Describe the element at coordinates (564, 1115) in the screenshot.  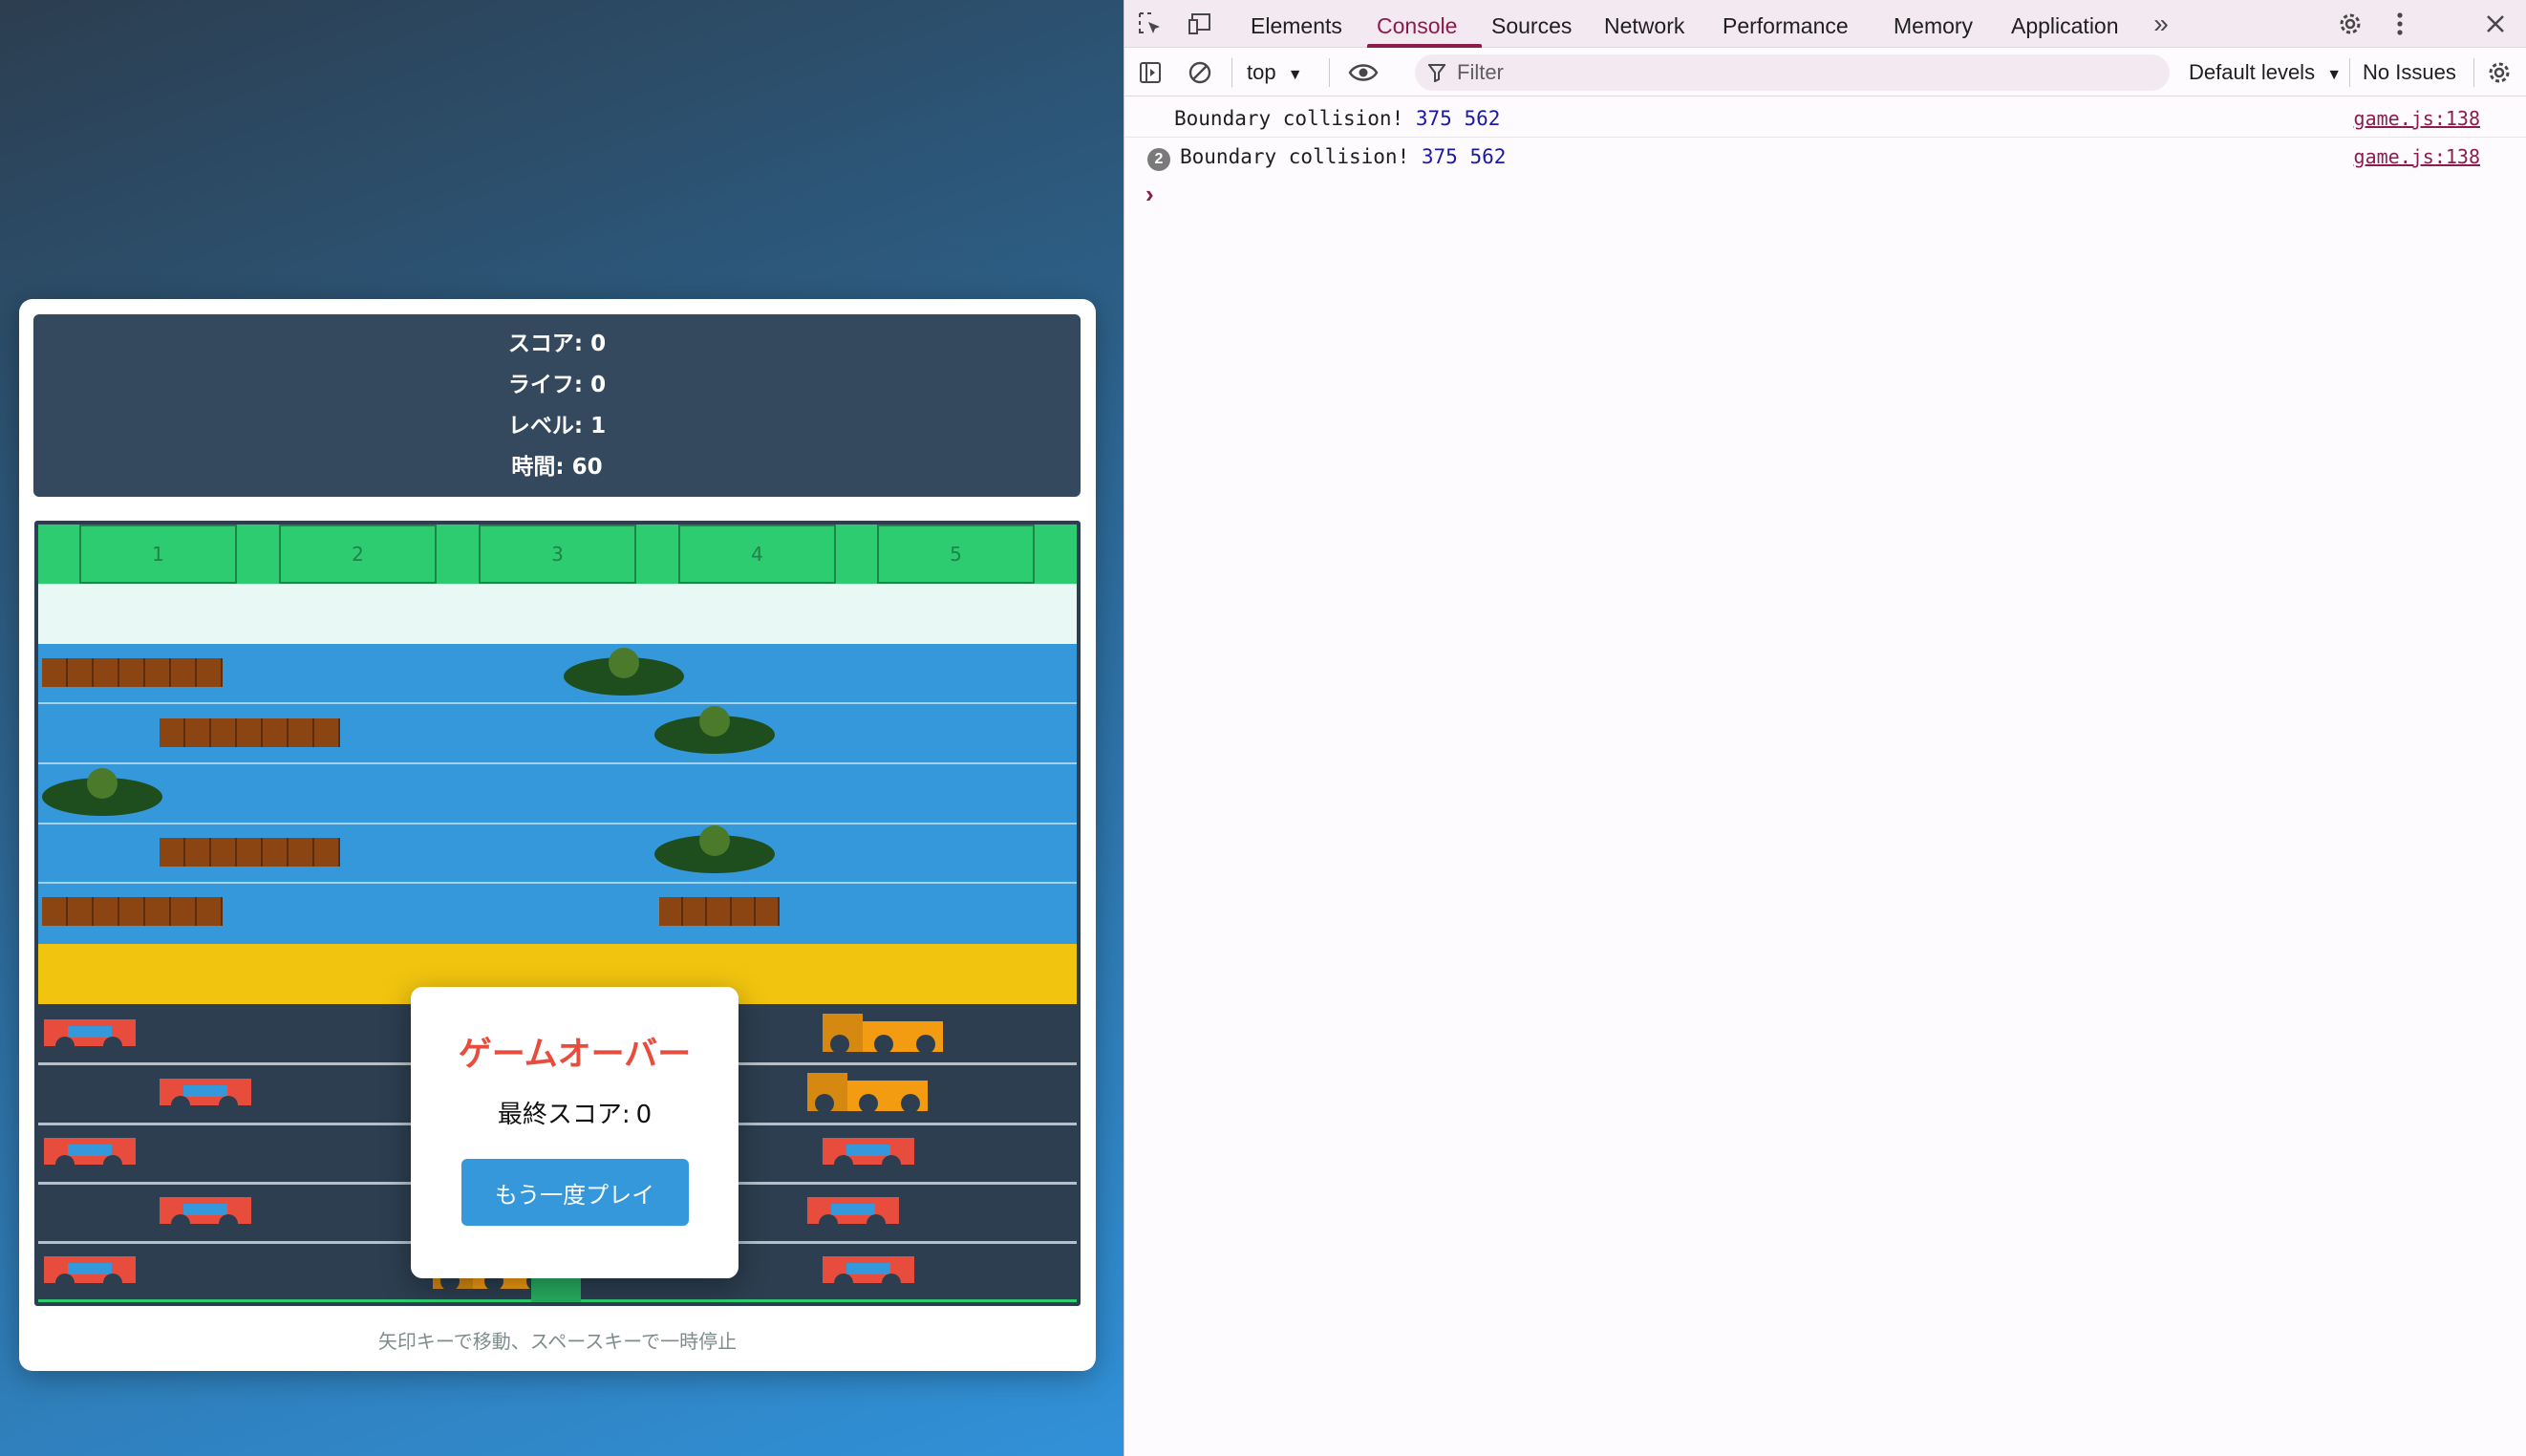
I see `final-score-label: 最終スコア:` at that location.